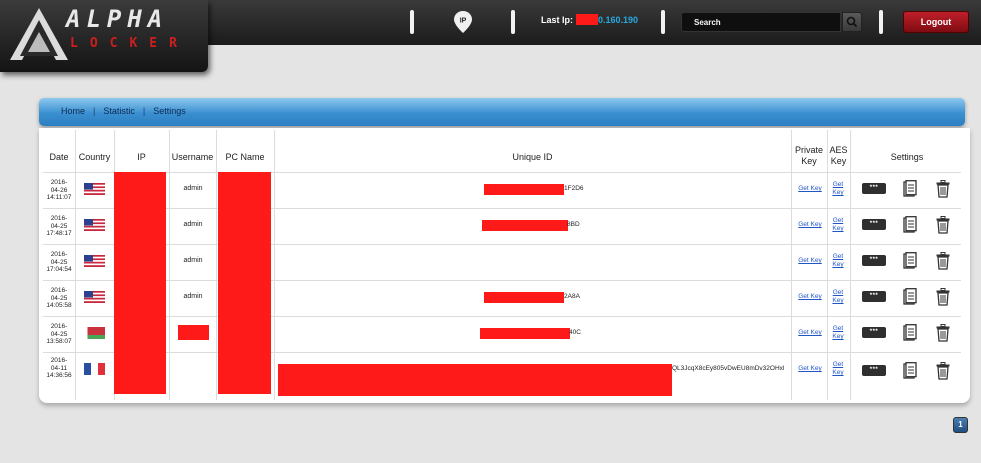  Describe the element at coordinates (119, 111) in the screenshot. I see `nav-statistic: Statistic` at that location.